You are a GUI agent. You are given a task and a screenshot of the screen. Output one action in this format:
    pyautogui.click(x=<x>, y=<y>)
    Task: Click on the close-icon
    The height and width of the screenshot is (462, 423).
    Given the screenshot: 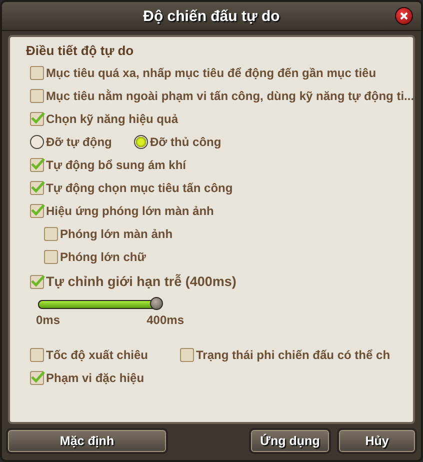 What is the action you would take?
    pyautogui.click(x=404, y=16)
    